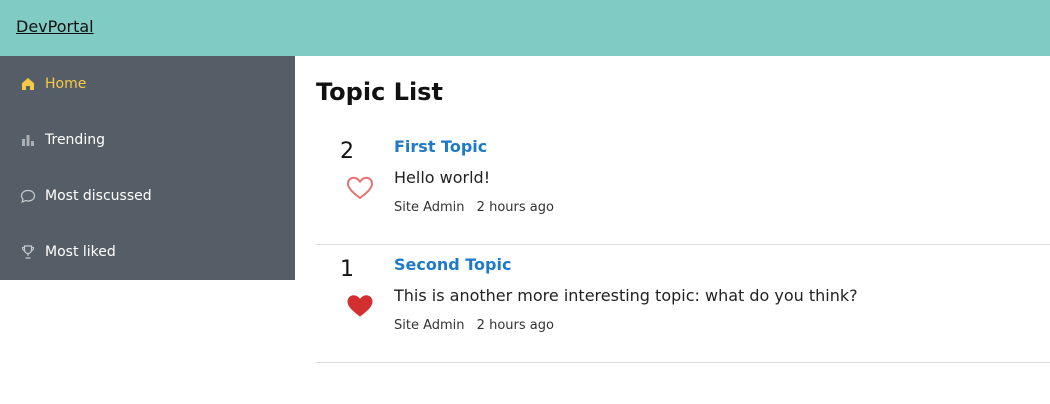 This screenshot has width=1050, height=404. I want to click on vote-count: 2, so click(347, 151).